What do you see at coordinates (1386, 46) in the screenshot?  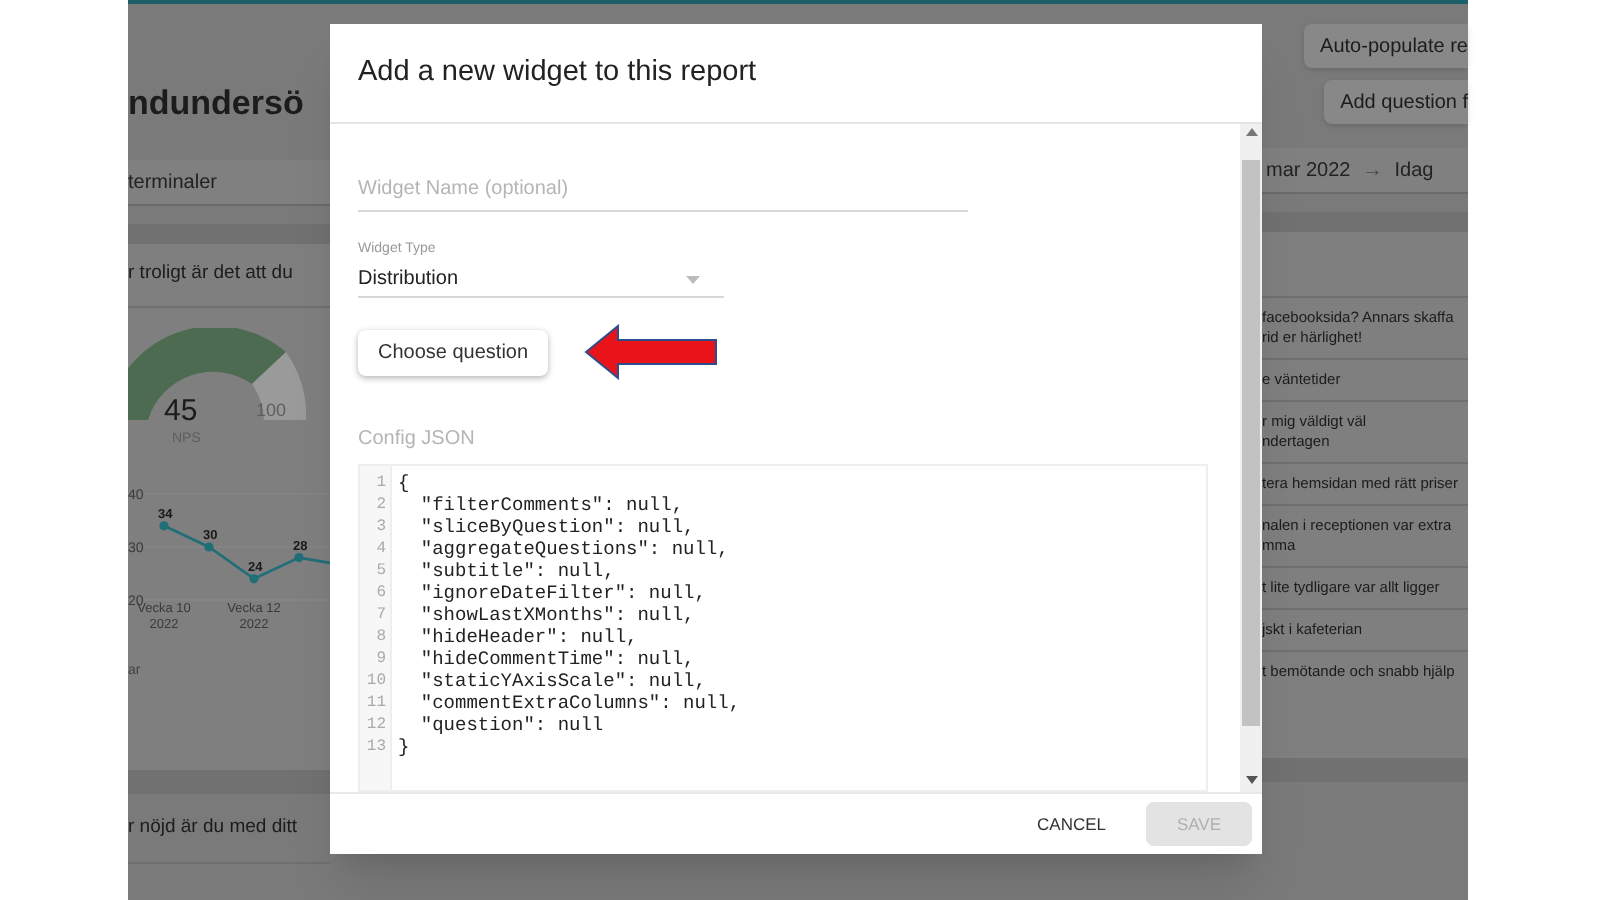 I see `toolbar-button: Auto-populate re` at bounding box center [1386, 46].